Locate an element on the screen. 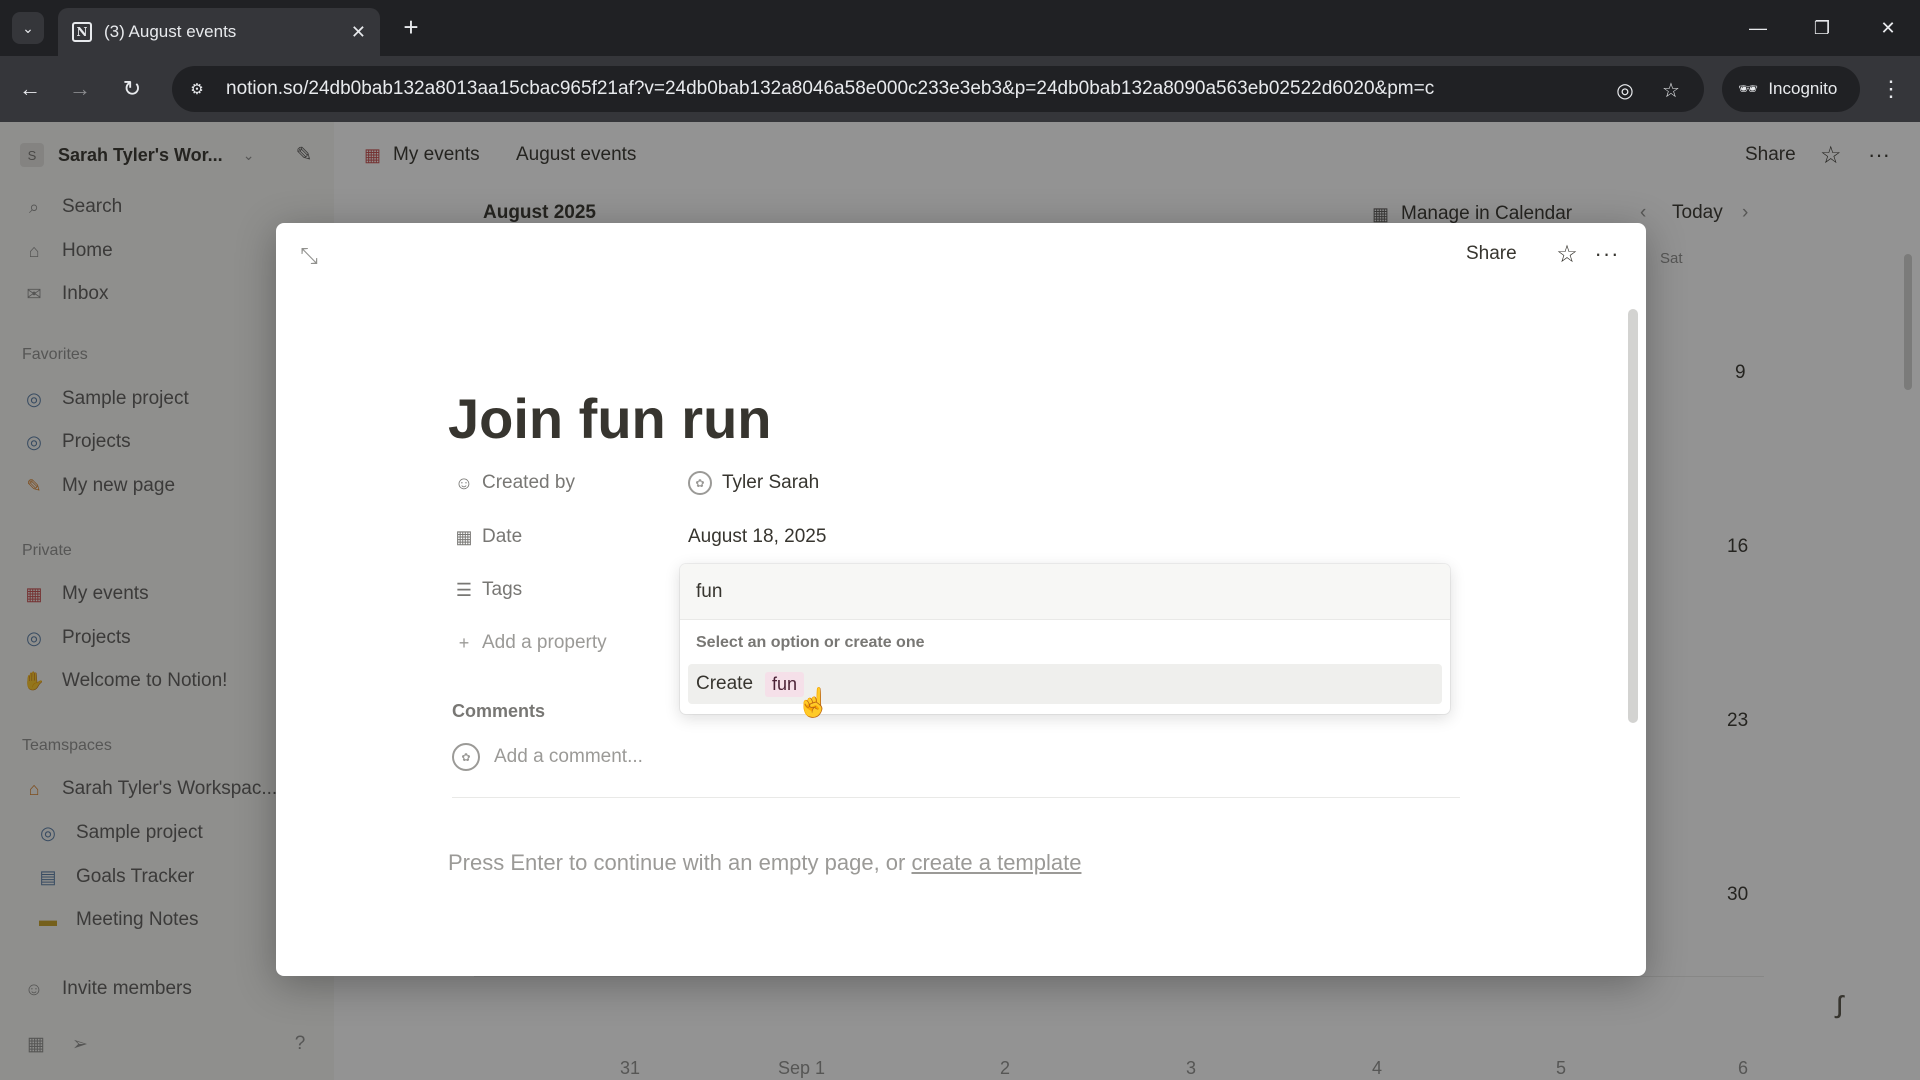  browser-tab-strip: ⌄ N (3) August events ✕ + — ❐ ✕ is located at coordinates (960, 28).